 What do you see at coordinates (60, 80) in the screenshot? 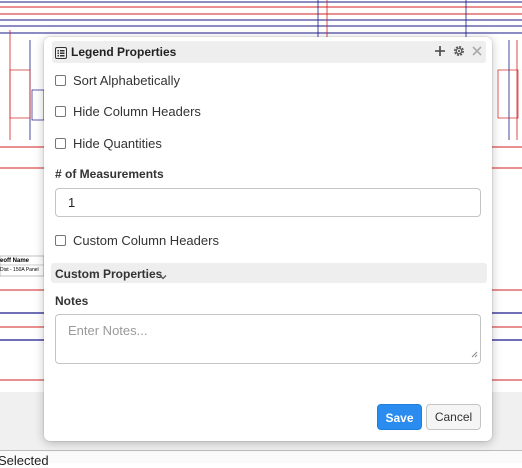
I see `sort-alphabetically-checkbox` at bounding box center [60, 80].